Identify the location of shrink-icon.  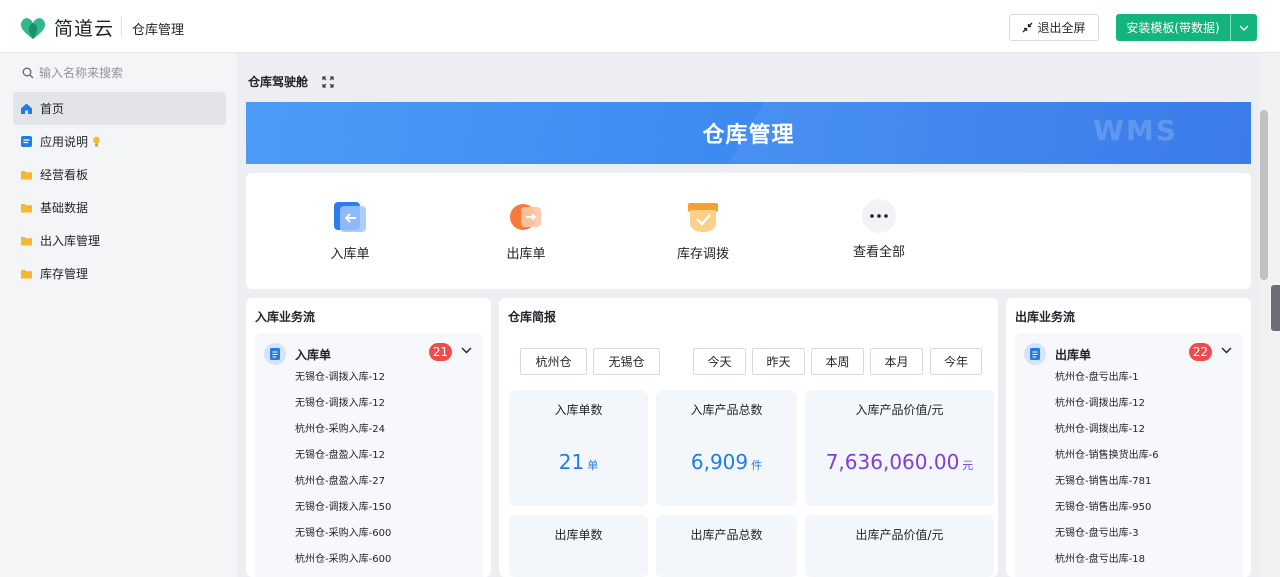
(1028, 27).